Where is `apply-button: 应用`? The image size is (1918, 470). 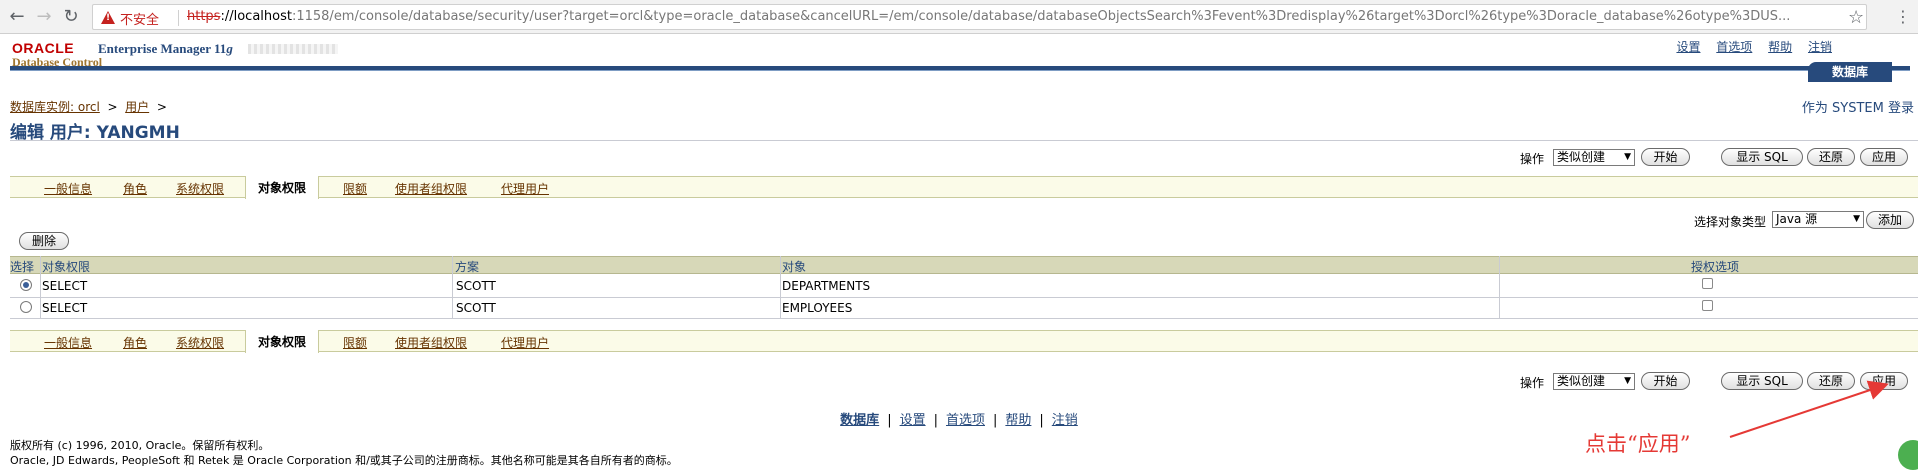 apply-button: 应用 is located at coordinates (1884, 157).